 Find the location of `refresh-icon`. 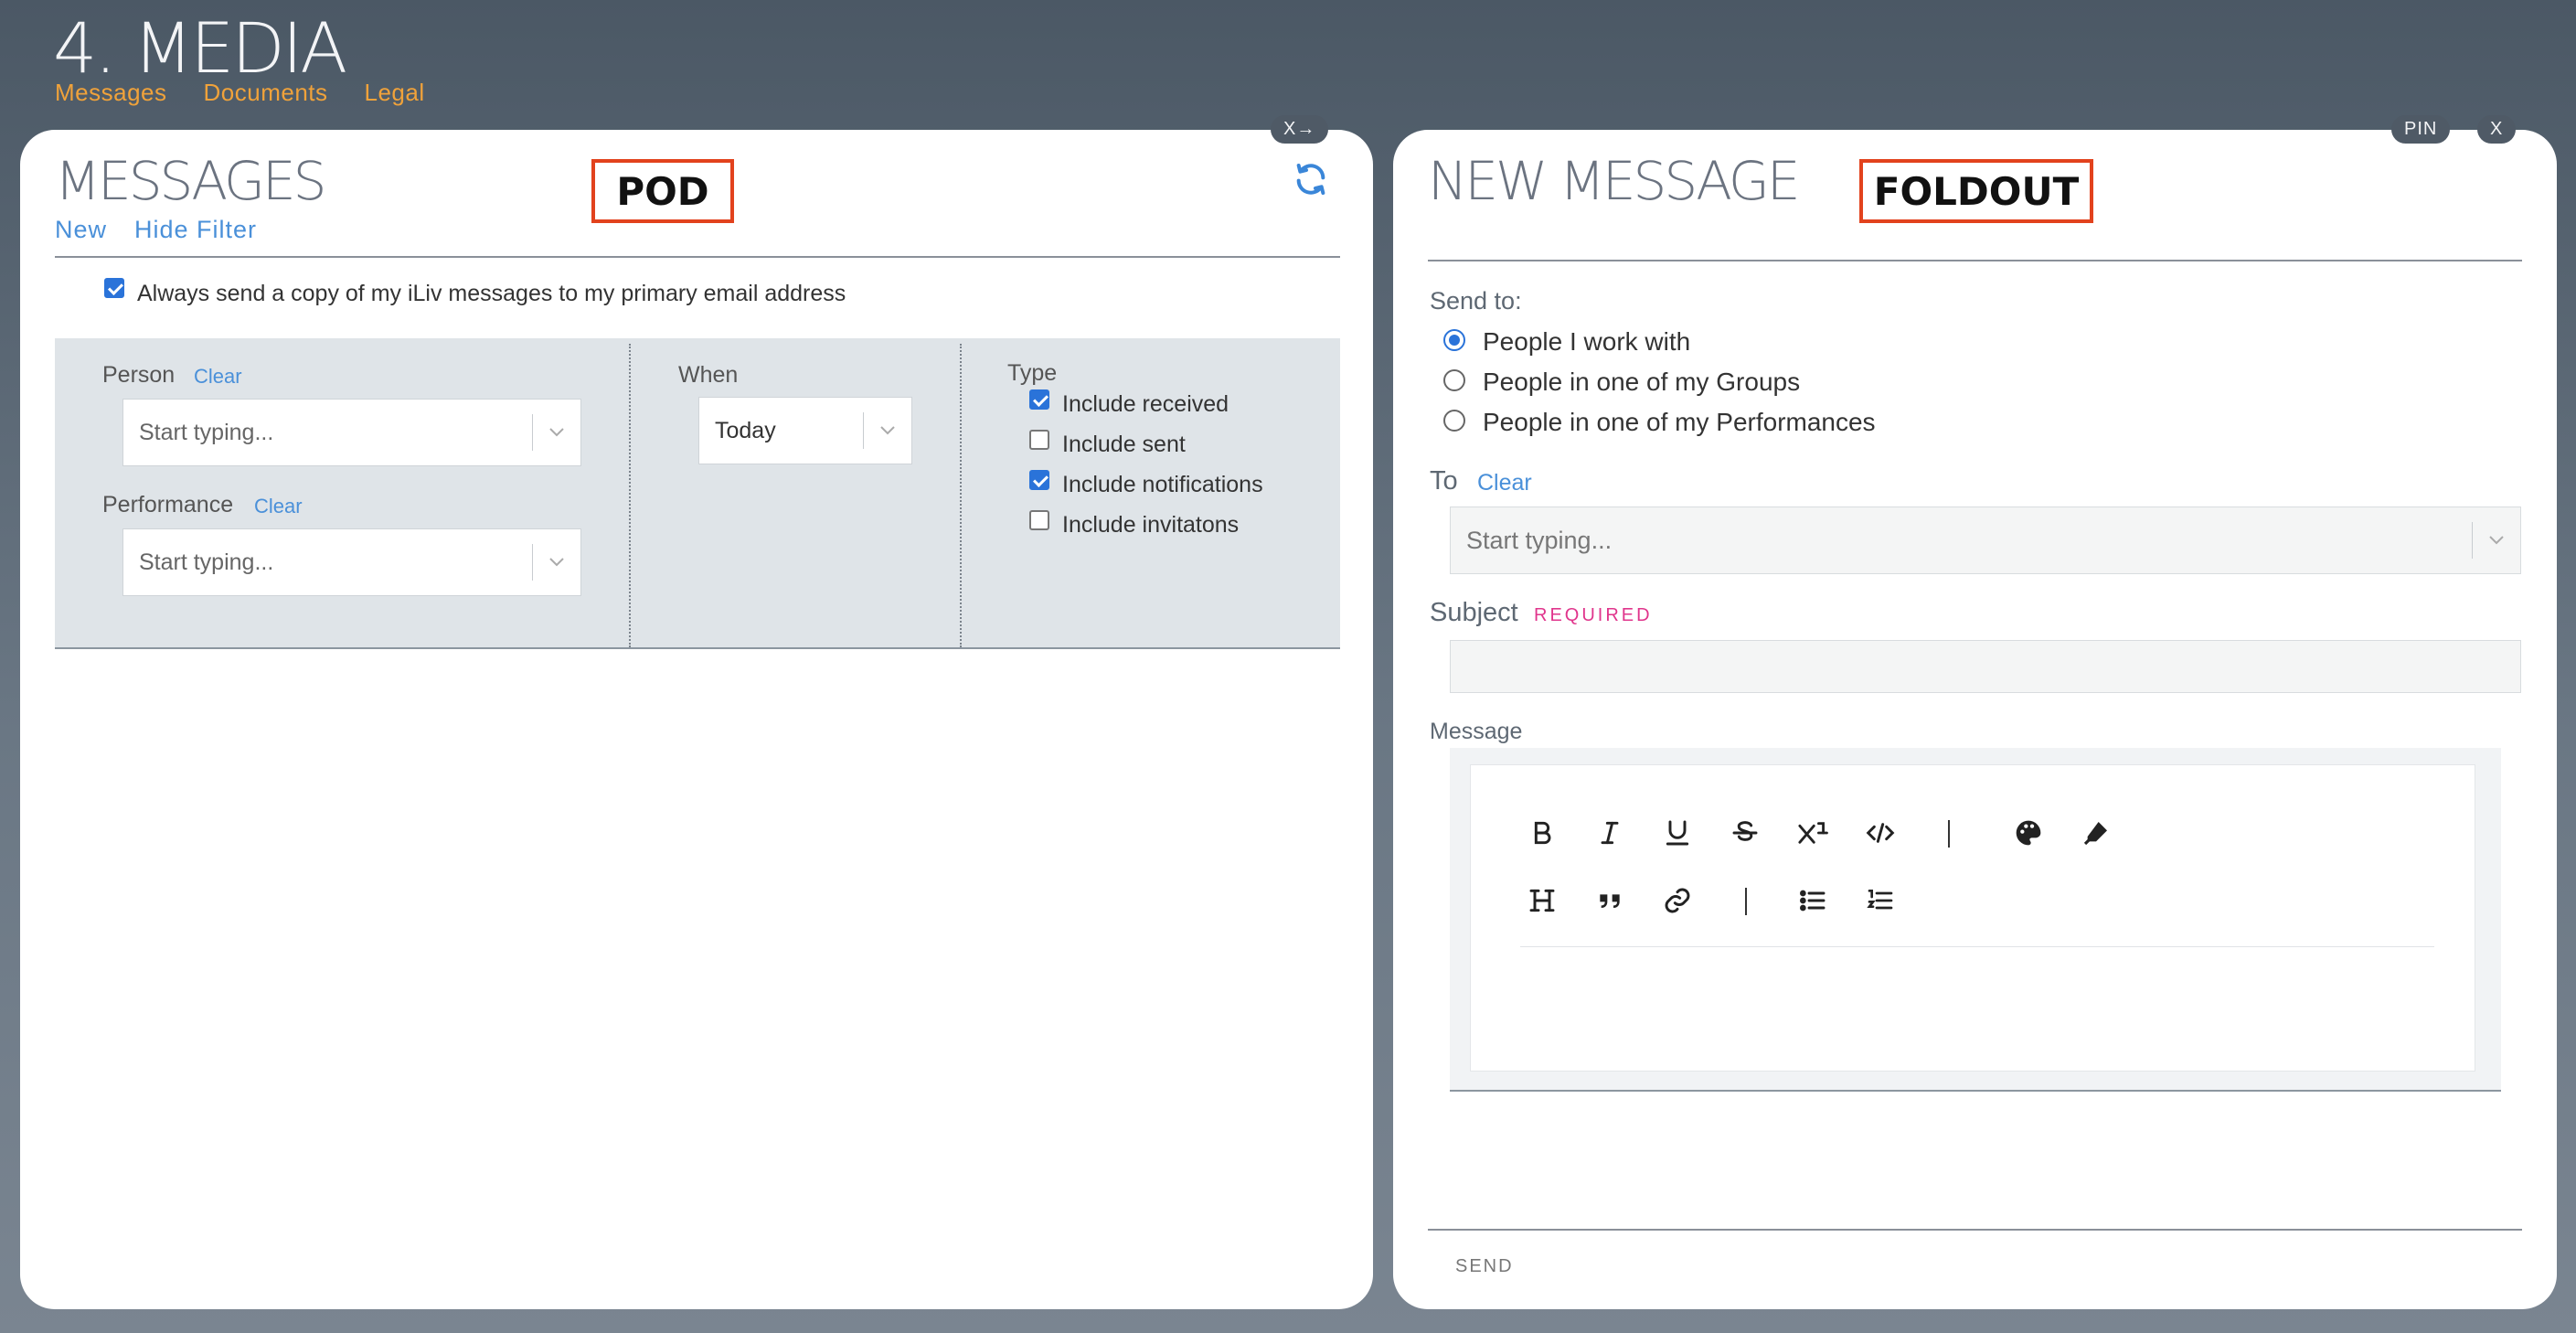

refresh-icon is located at coordinates (1311, 179).